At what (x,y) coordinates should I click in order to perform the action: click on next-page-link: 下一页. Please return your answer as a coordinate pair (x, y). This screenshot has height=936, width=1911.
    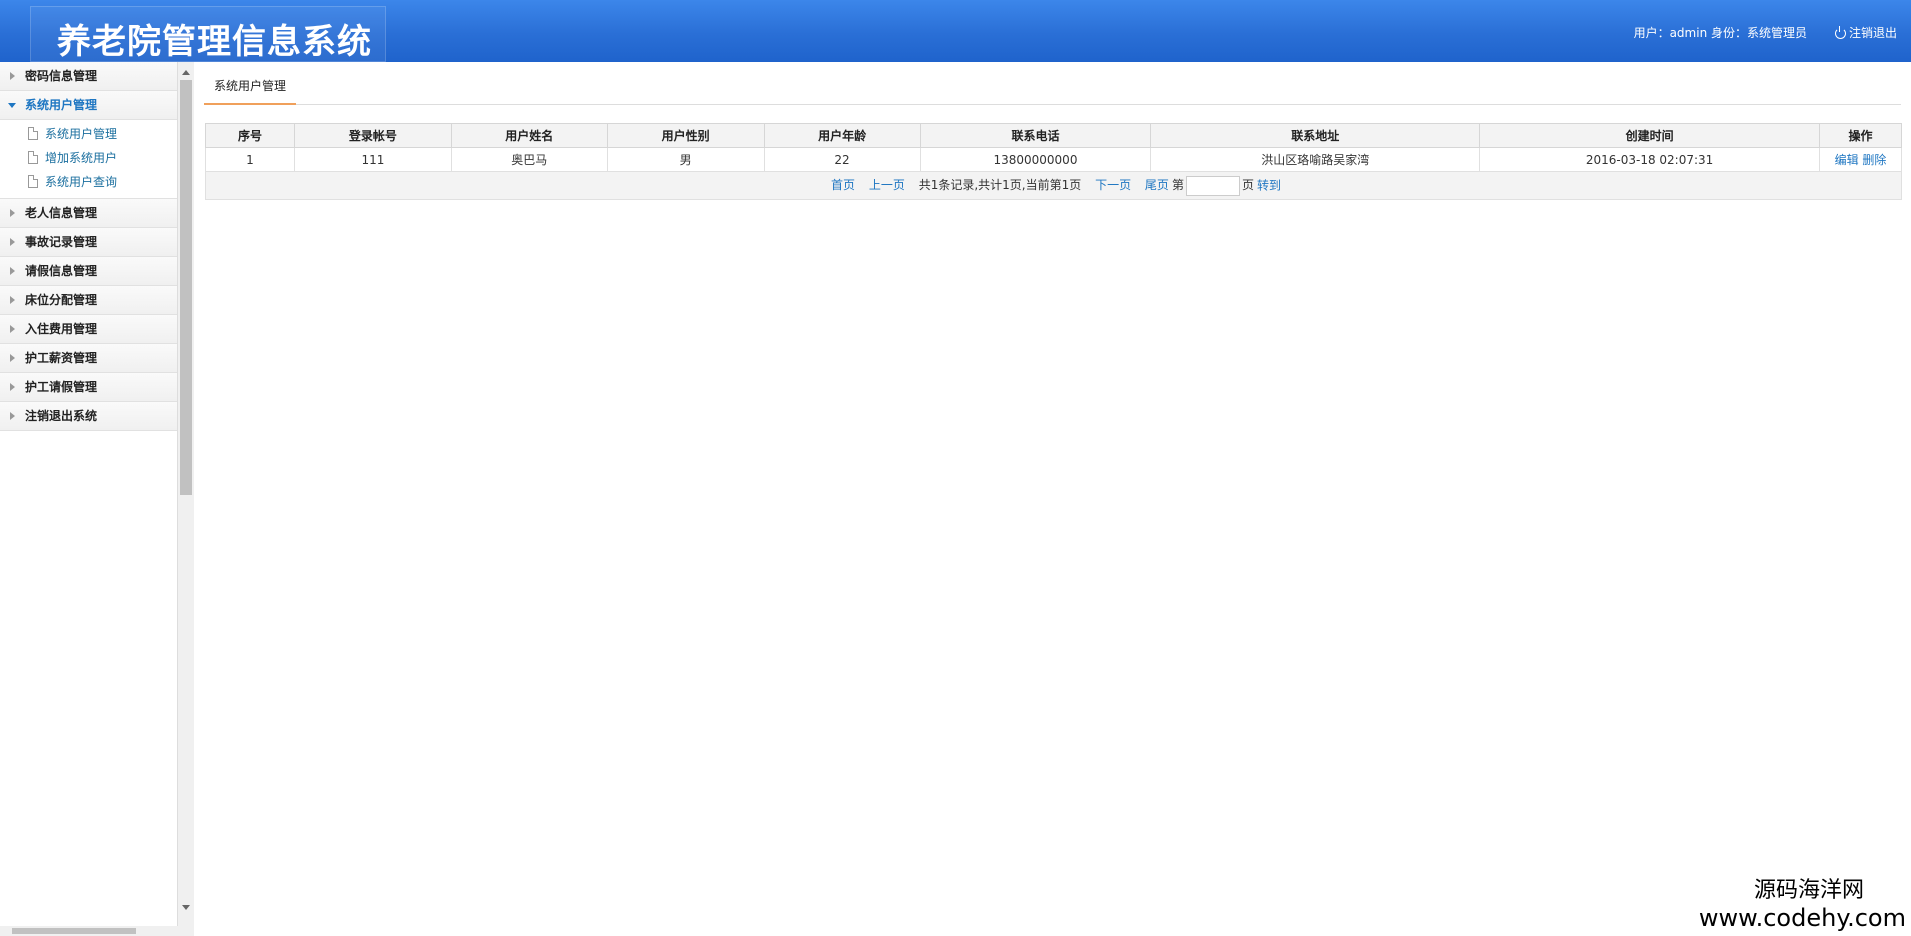
    Looking at the image, I should click on (1113, 185).